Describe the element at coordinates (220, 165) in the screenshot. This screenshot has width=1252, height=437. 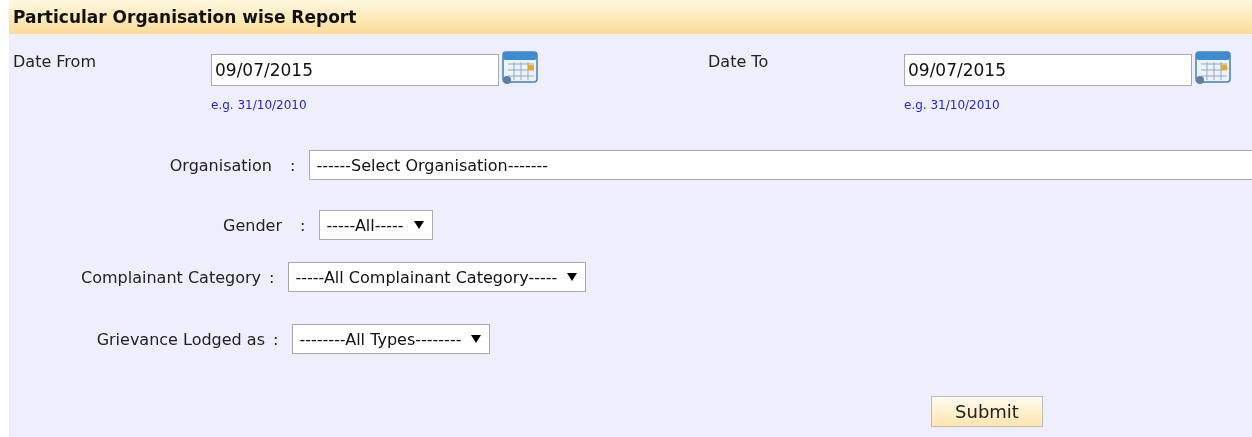
I see `field-label: Organisation` at that location.